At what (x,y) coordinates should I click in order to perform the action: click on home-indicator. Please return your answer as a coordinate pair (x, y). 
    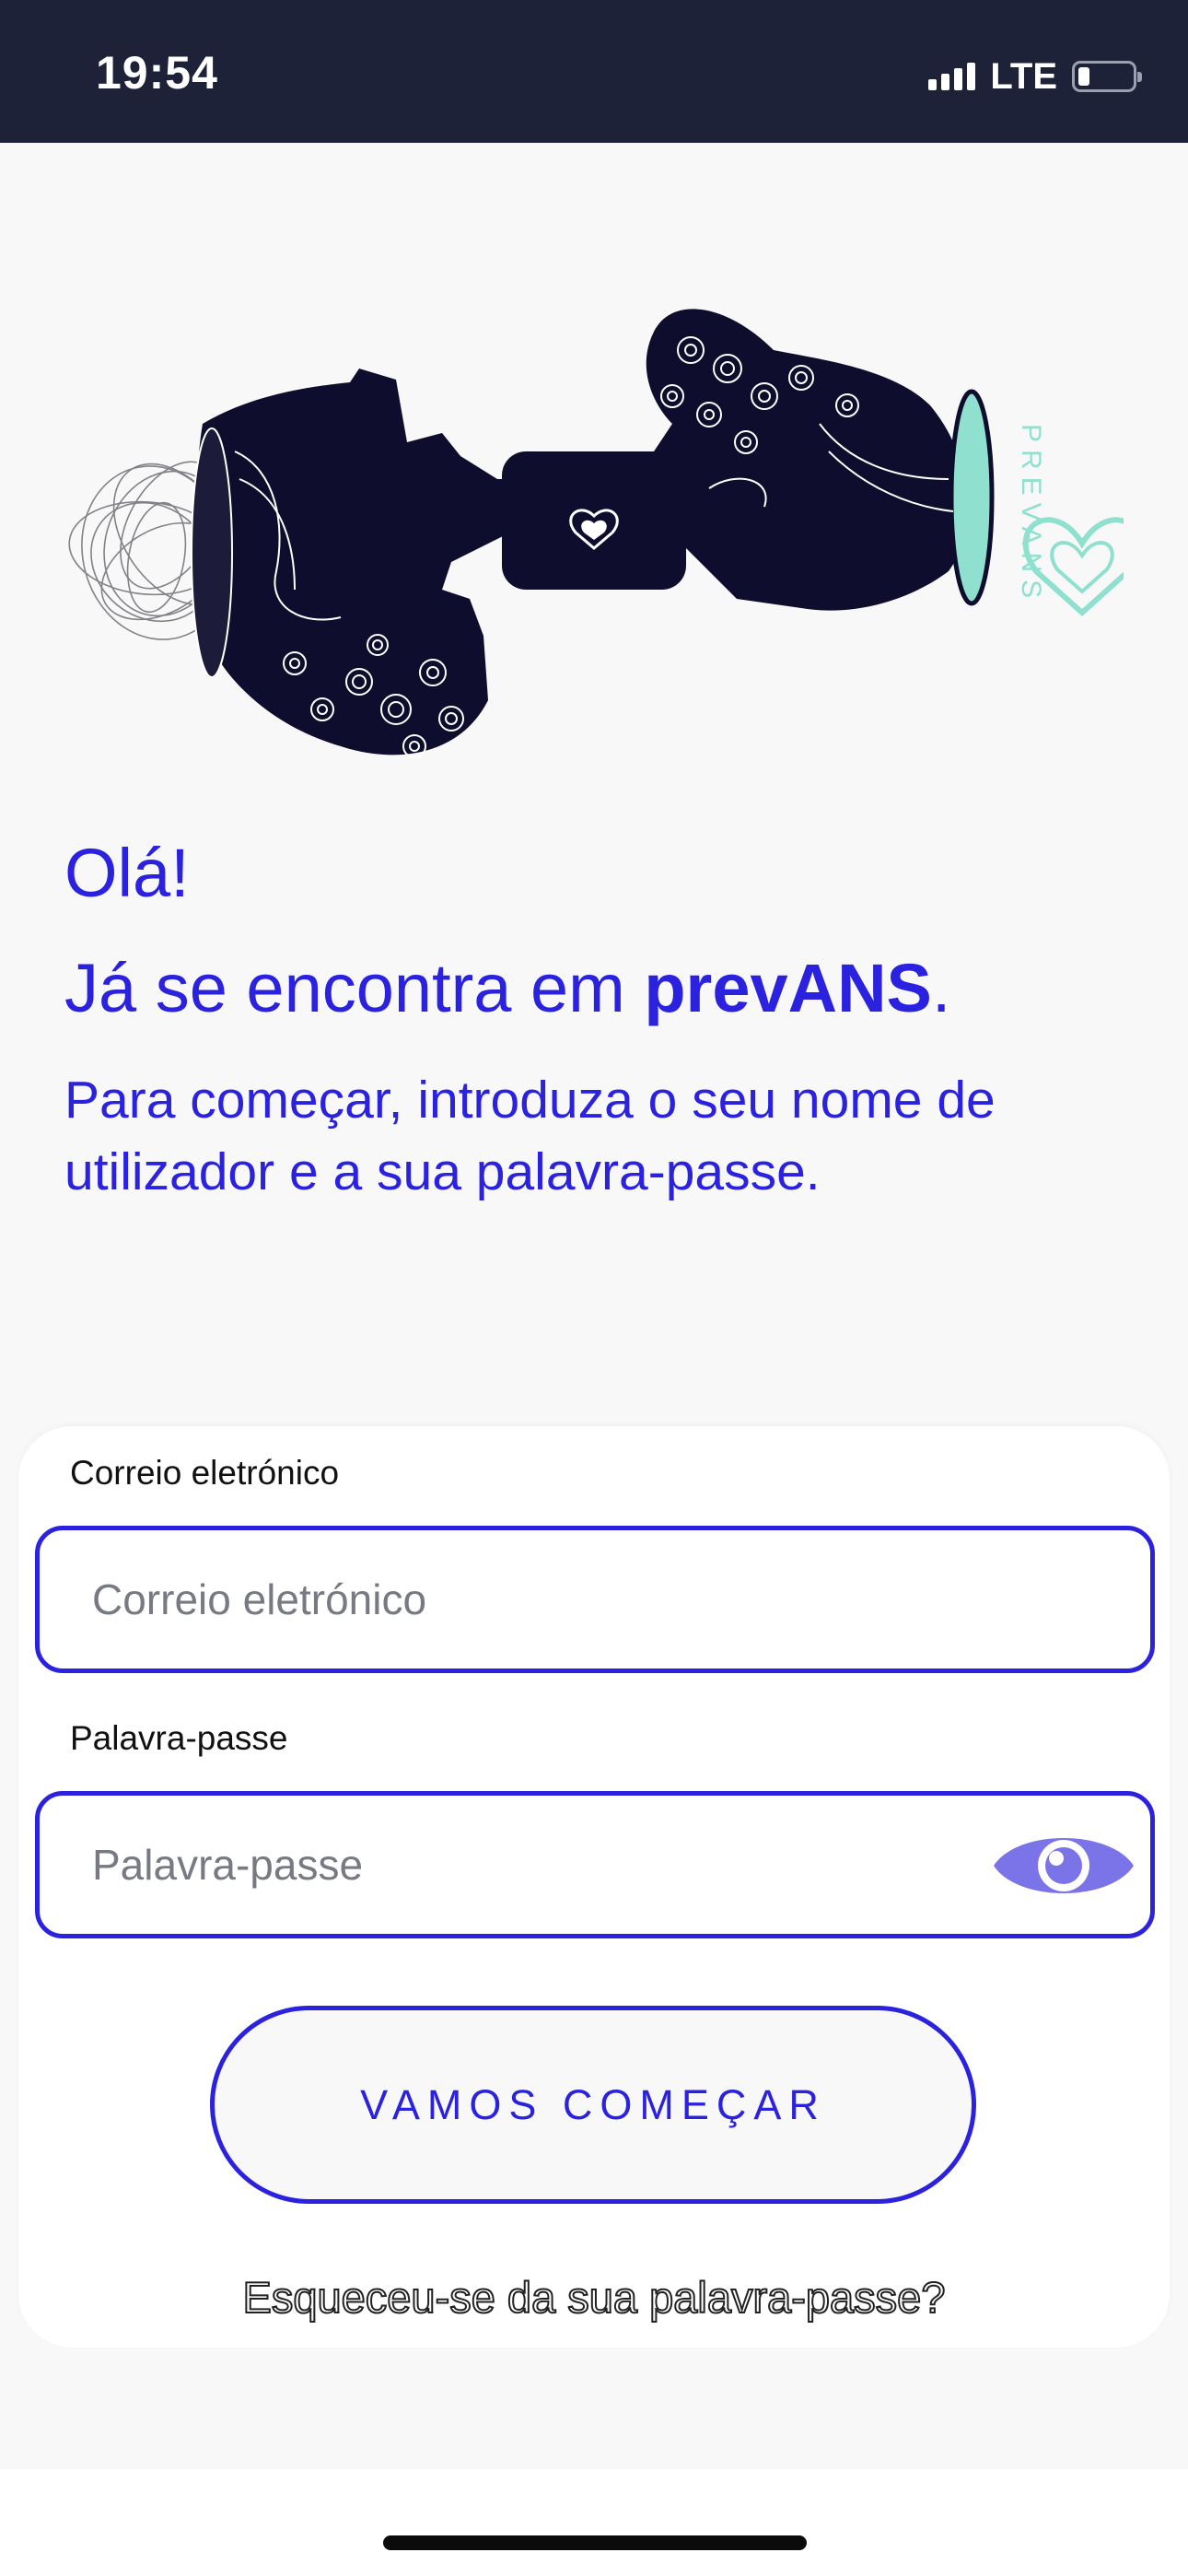
    Looking at the image, I should click on (595, 2542).